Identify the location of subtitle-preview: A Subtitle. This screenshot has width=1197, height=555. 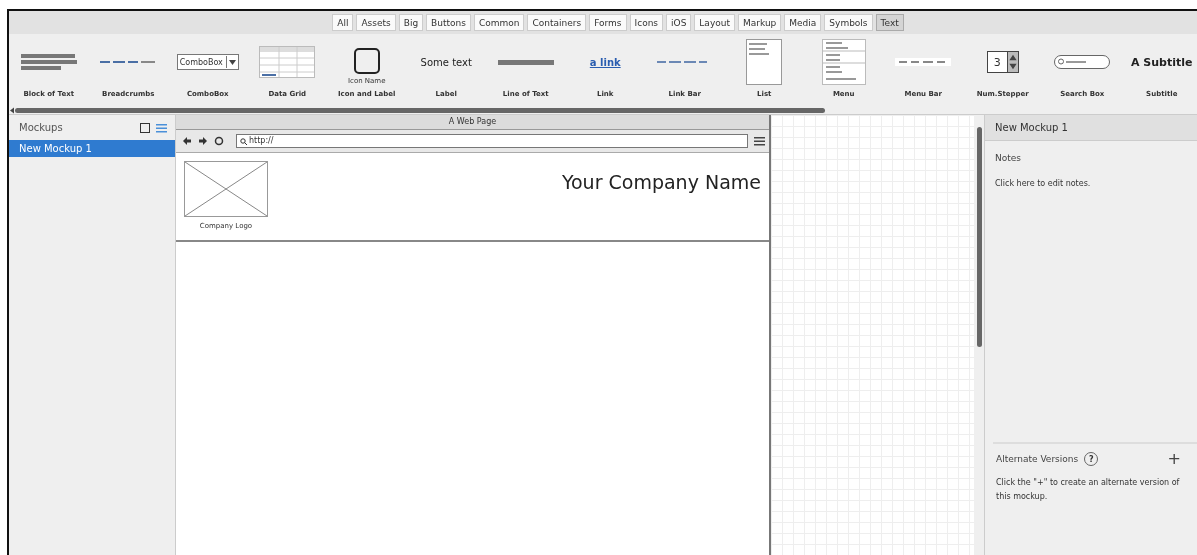
(1162, 62).